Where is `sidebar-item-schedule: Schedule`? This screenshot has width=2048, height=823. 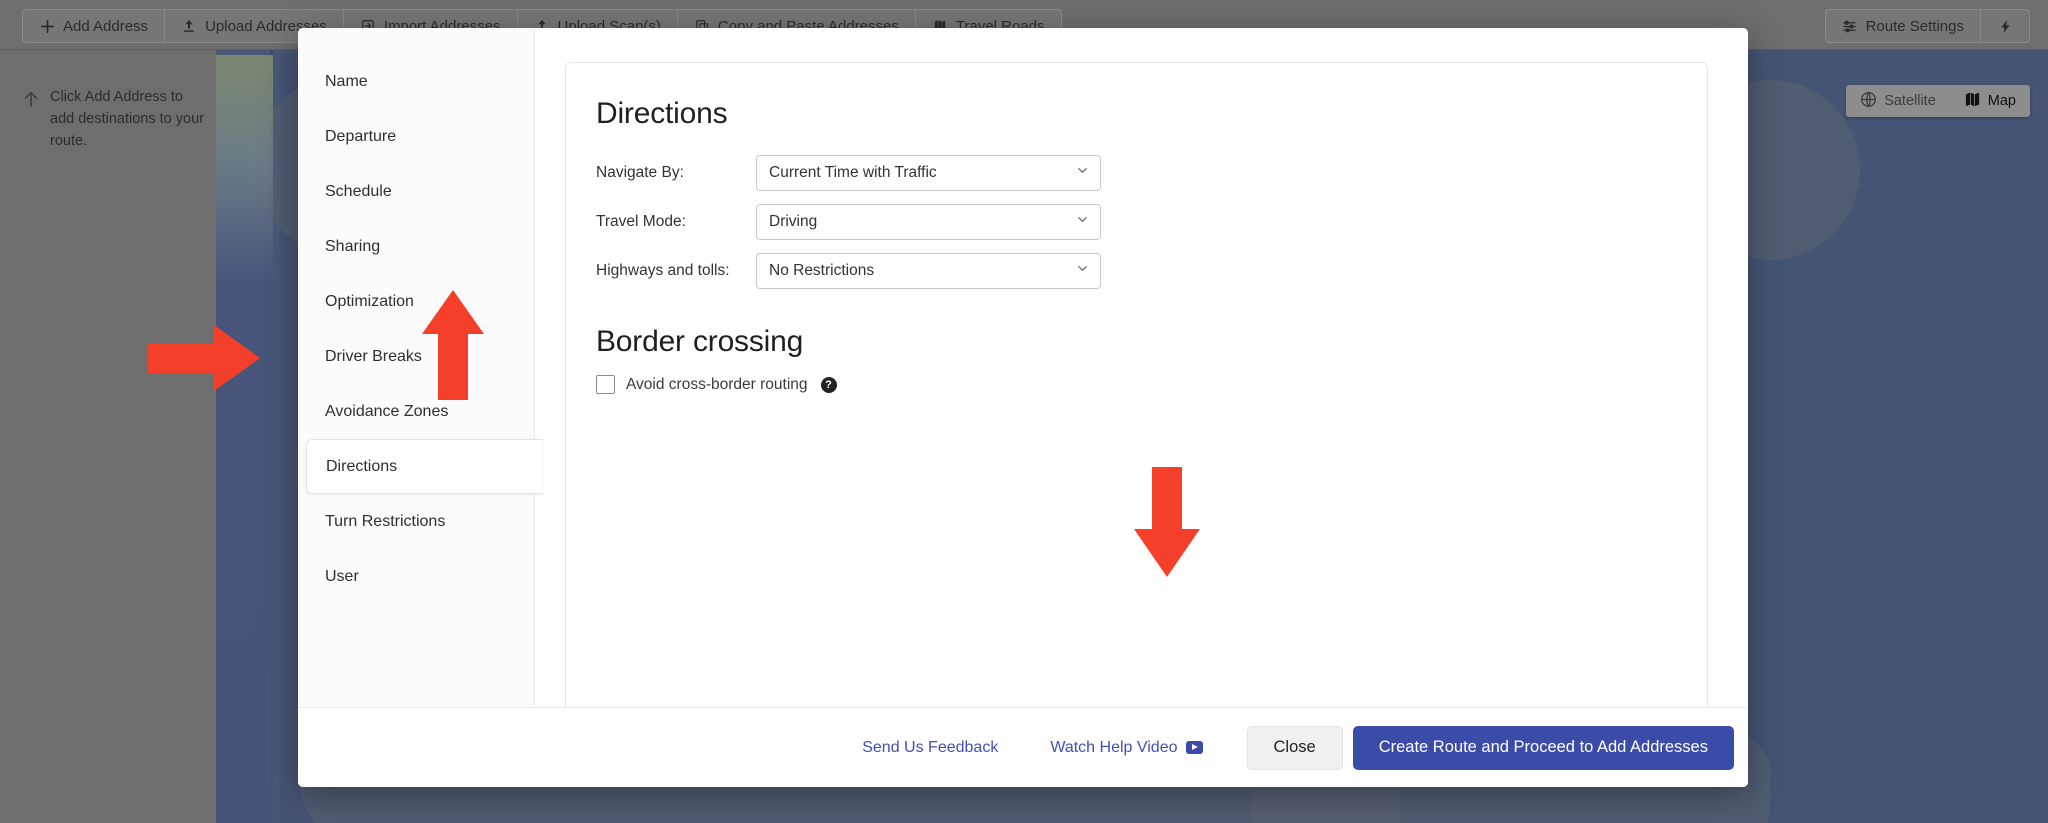 sidebar-item-schedule: Schedule is located at coordinates (416, 191).